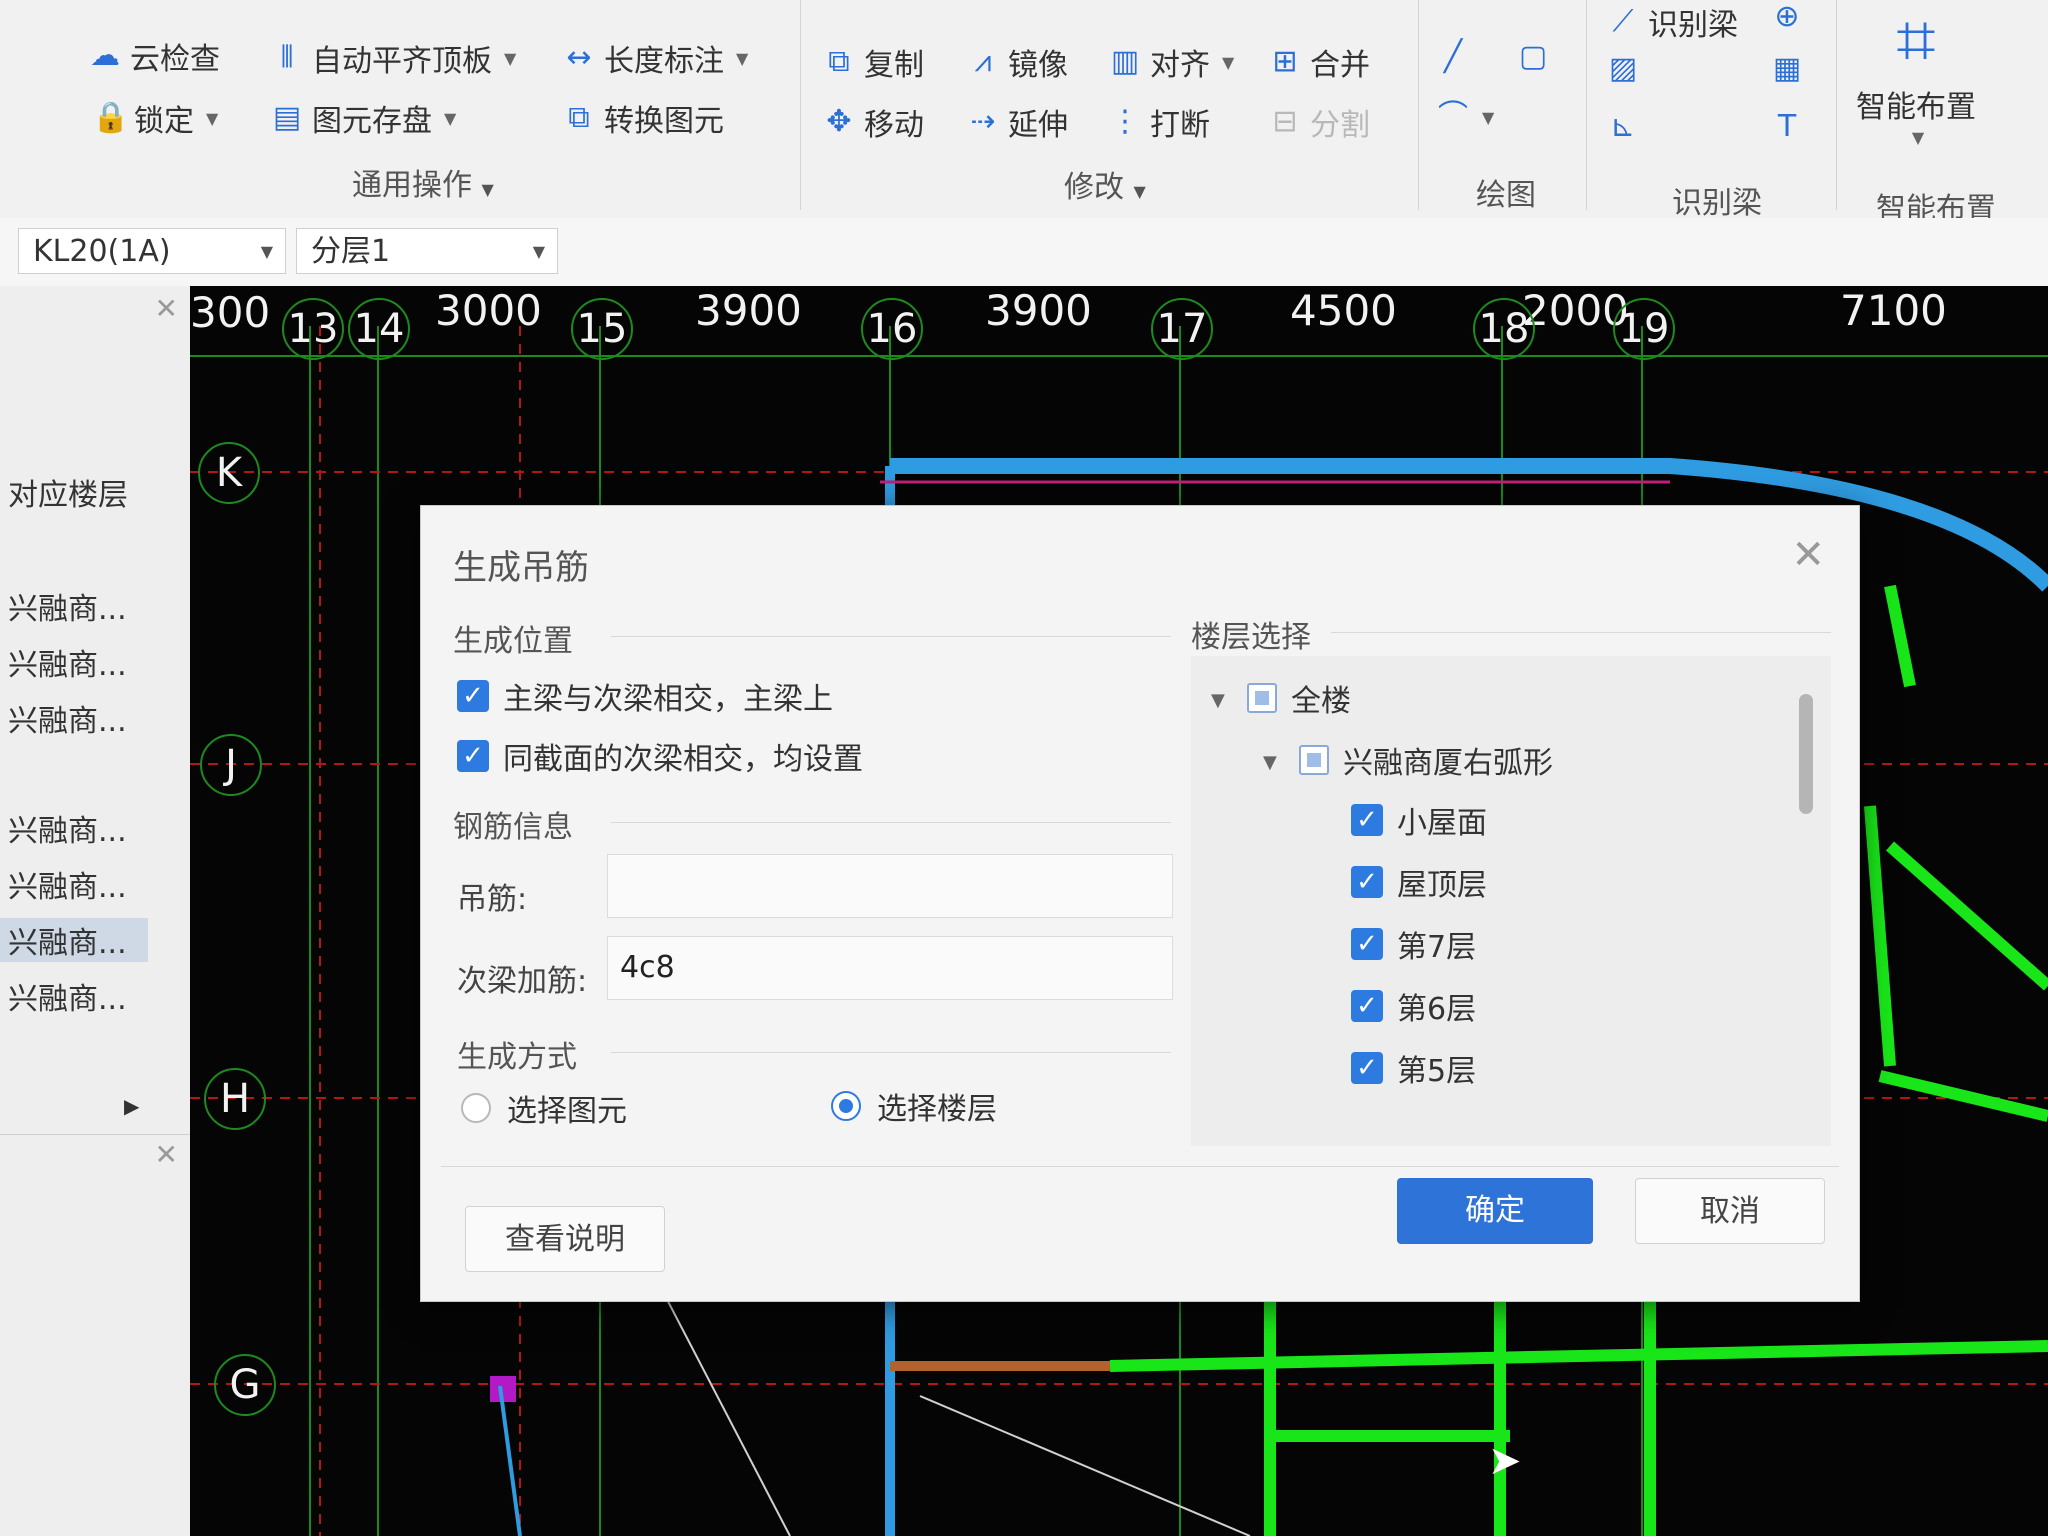 This screenshot has height=1536, width=2048. Describe the element at coordinates (1506, 195) in the screenshot. I see `draw-group-label: 绘图` at that location.